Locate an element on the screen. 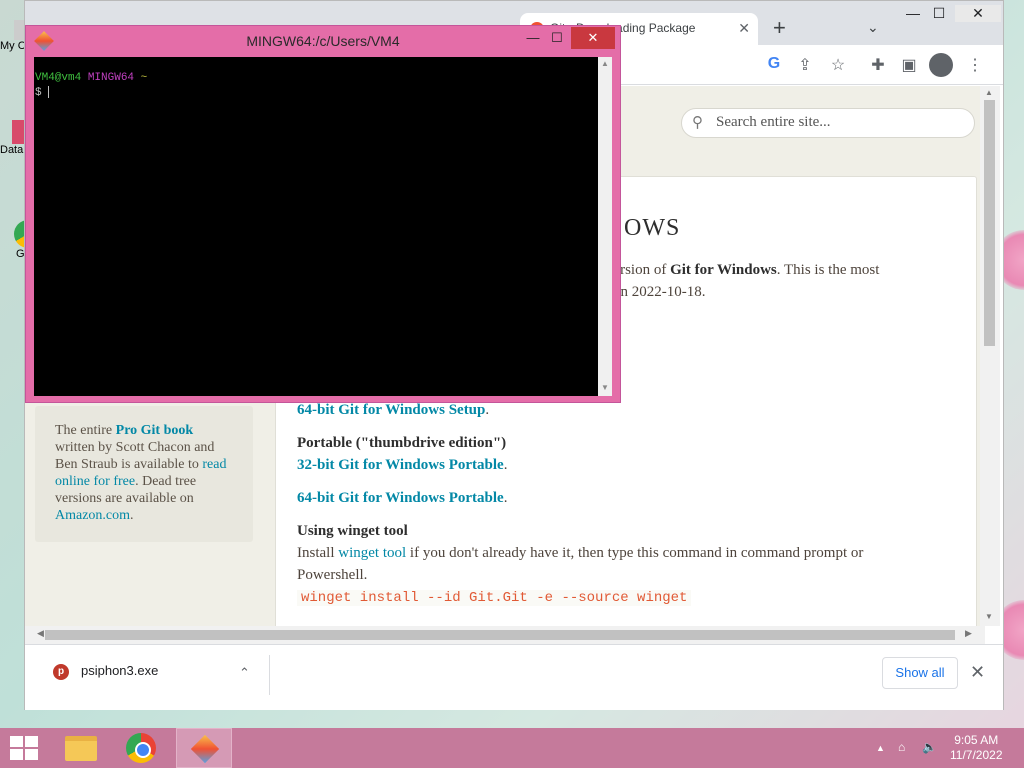 This screenshot has height=768, width=1024. portable-64-block: 64-bit Git for Windows Portable. is located at coordinates (402, 498).